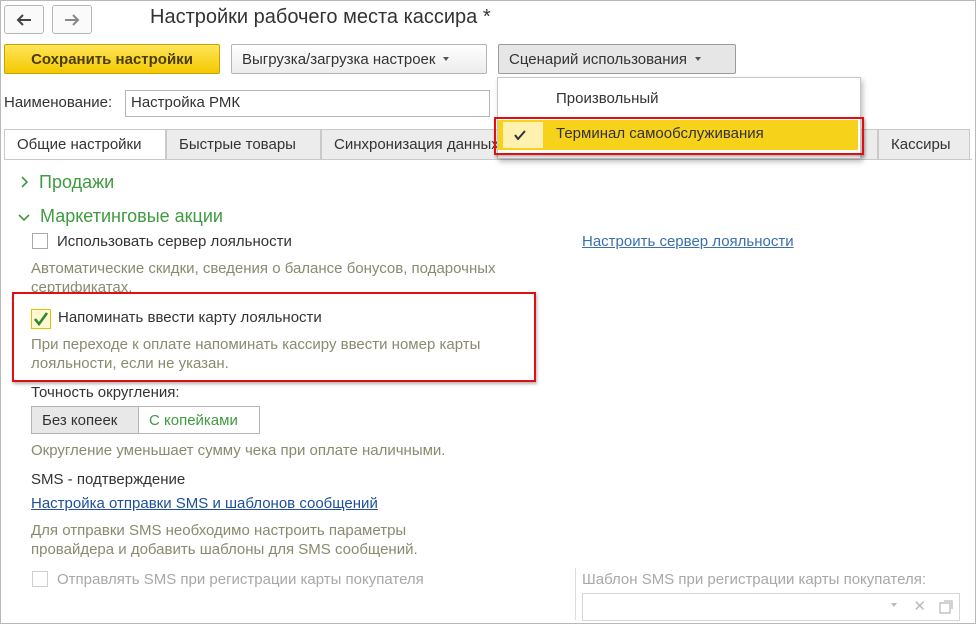 The height and width of the screenshot is (624, 976). I want to click on configure-loyalty-server-link: Настроить сервер лояльности, so click(688, 241).